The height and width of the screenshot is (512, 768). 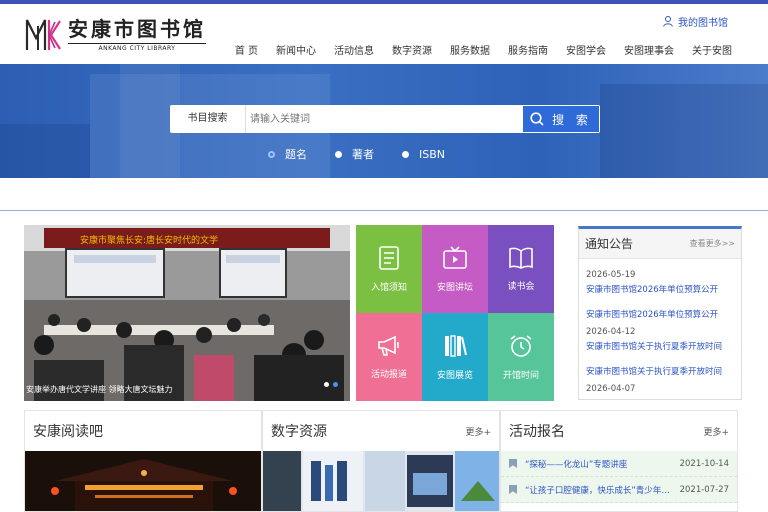 What do you see at coordinates (149, 241) in the screenshot?
I see `carousel-screen-text: 安康市聚焦长安:唐长安时代的文学` at bounding box center [149, 241].